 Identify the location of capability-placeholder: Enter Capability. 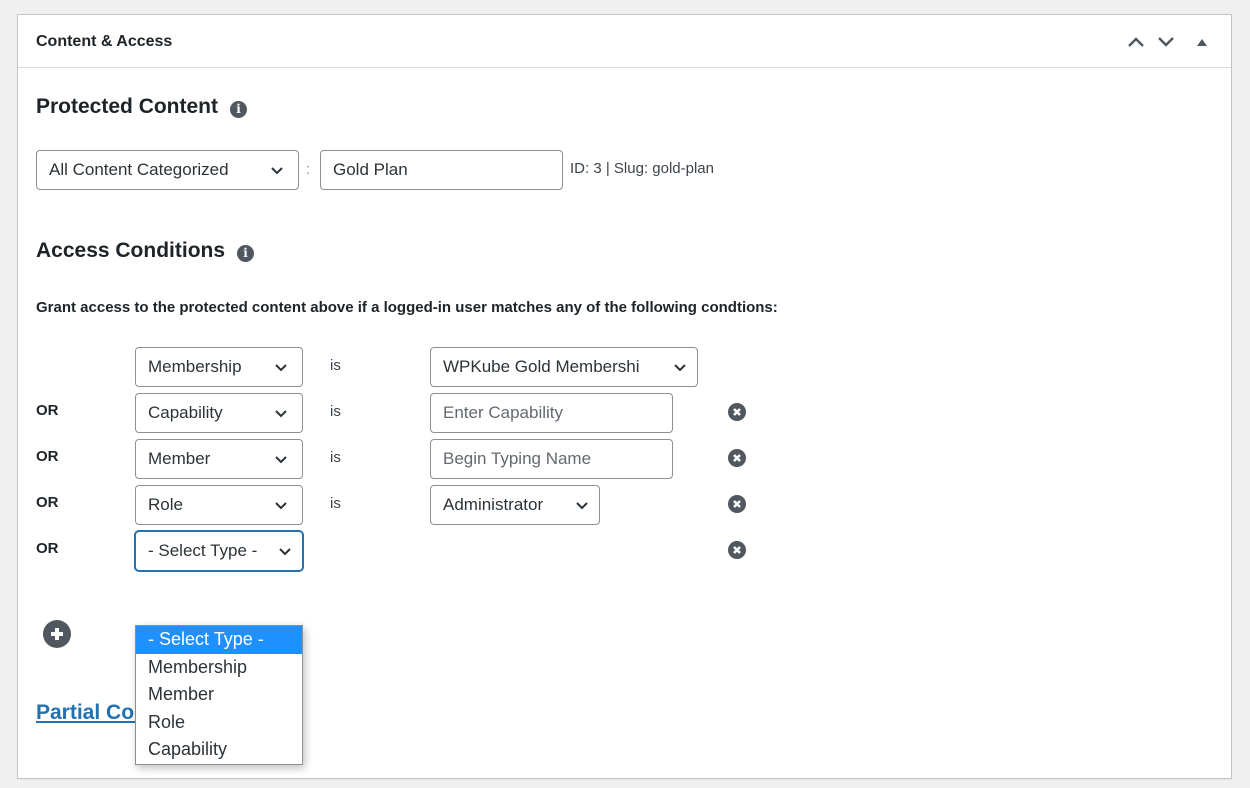
(503, 412).